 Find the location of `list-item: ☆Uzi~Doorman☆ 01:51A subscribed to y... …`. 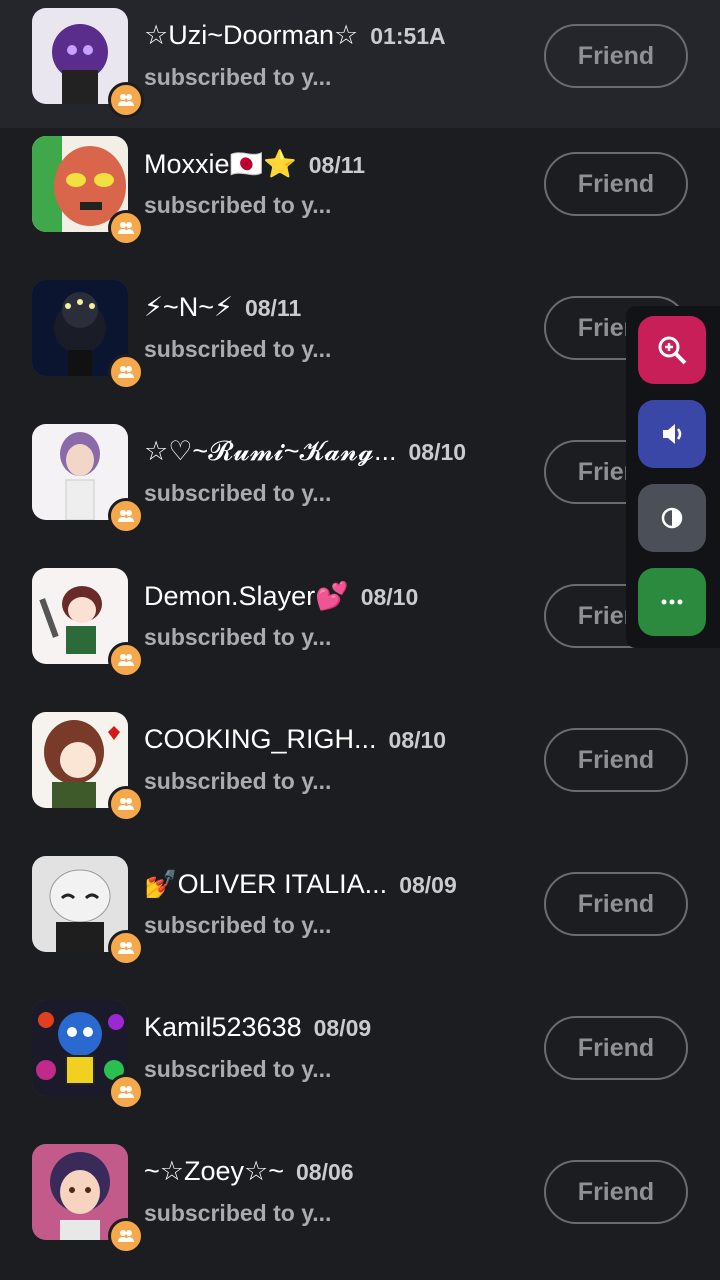

list-item: ☆Uzi~Doorman☆ 01:51A subscribed to y... … is located at coordinates (360, 64).